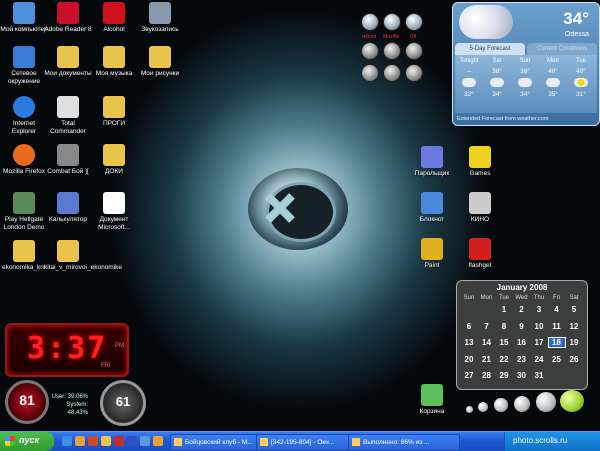 This screenshot has height=451, width=600. Describe the element at coordinates (114, 112) in the screenshot. I see `icon-progi-folder: ПРОГИ` at that location.